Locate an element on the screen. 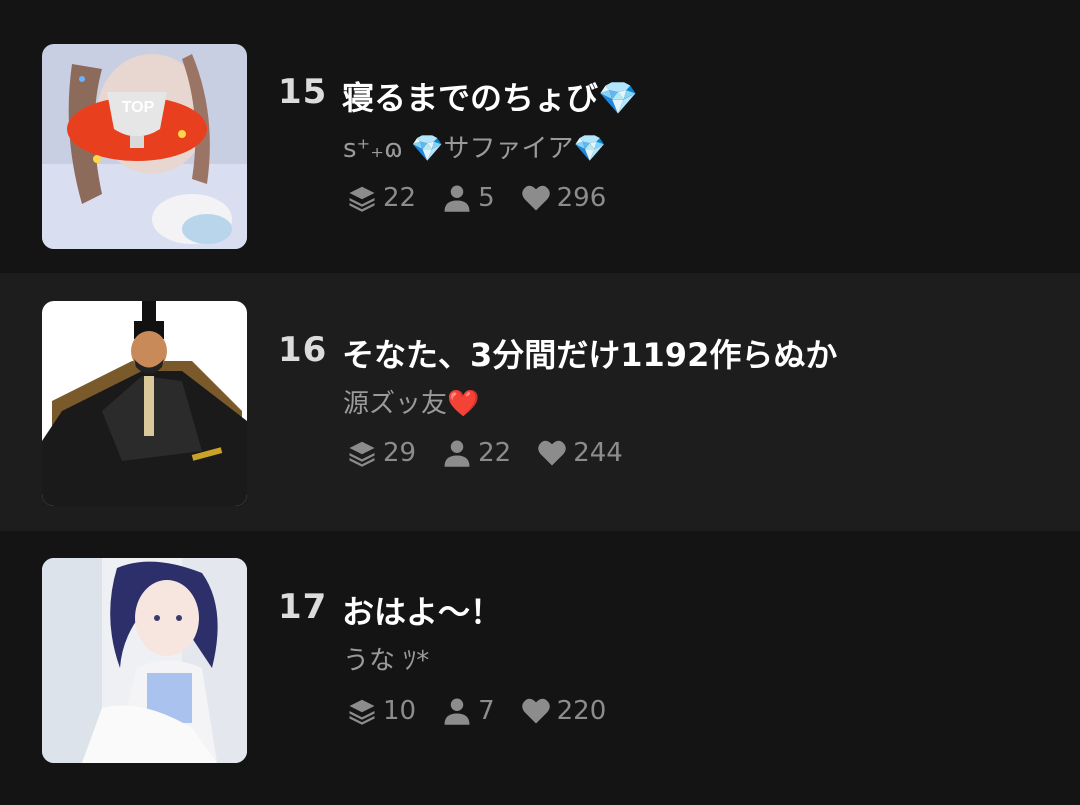 This screenshot has height=805, width=1080. item-title: そなた、3分間だけ1192作らぬか is located at coordinates (589, 353).